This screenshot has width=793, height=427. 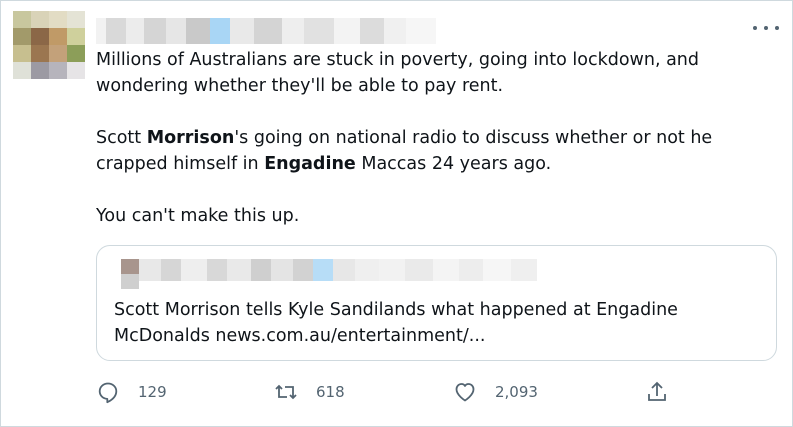 What do you see at coordinates (286, 392) in the screenshot?
I see `retweet-icon` at bounding box center [286, 392].